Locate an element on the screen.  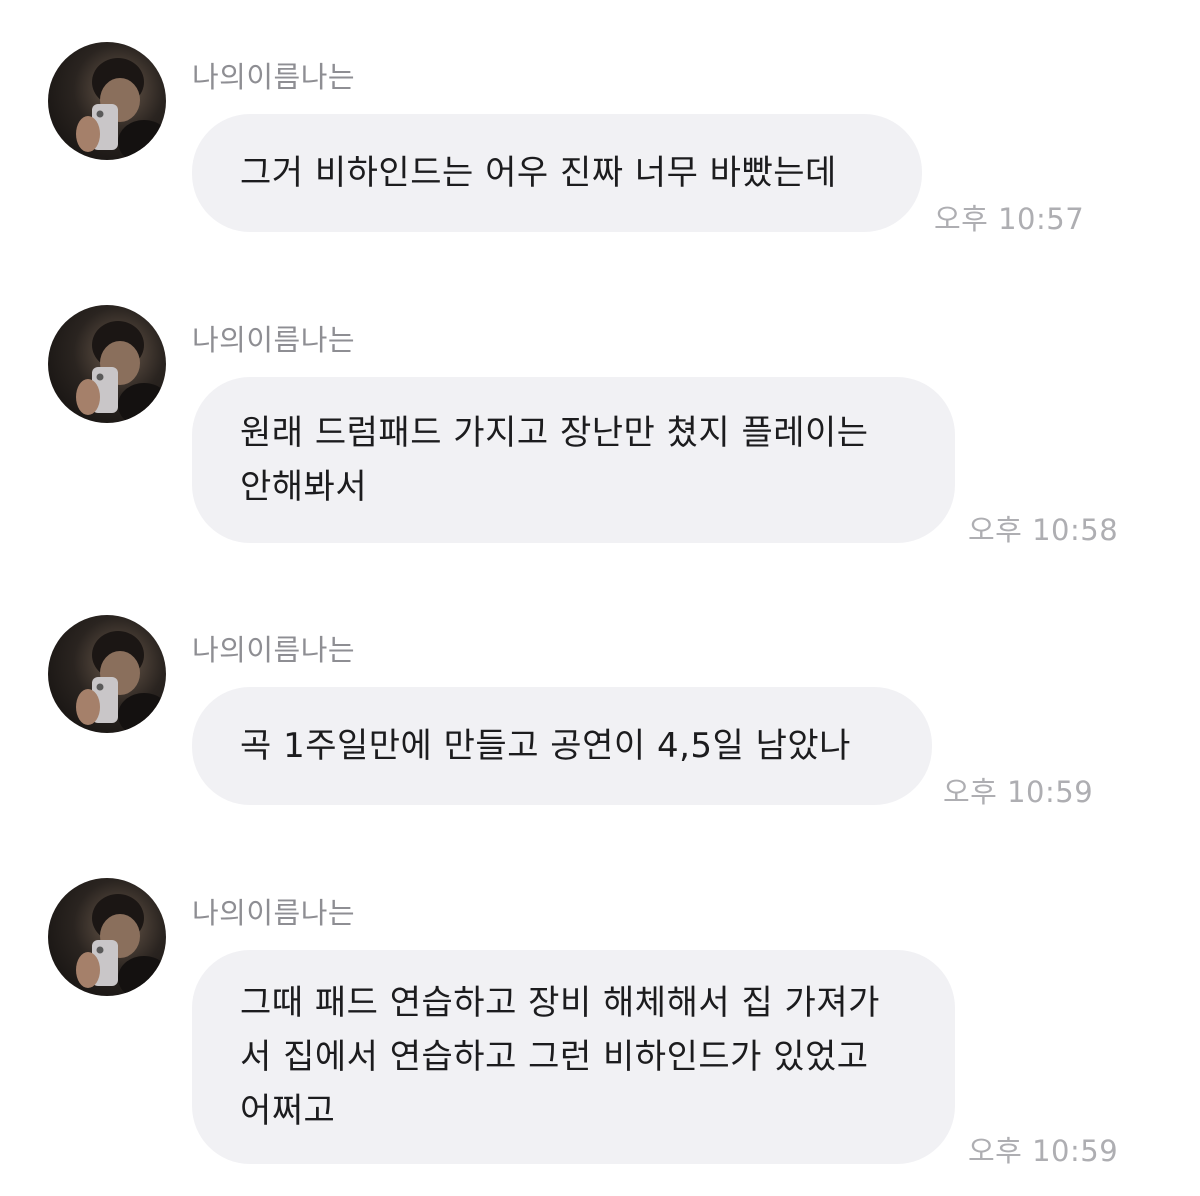
message-bubble: 원래 드럼패드 가지고 장난만 쳤지 플레이는 안해봐서 is located at coordinates (573, 460).